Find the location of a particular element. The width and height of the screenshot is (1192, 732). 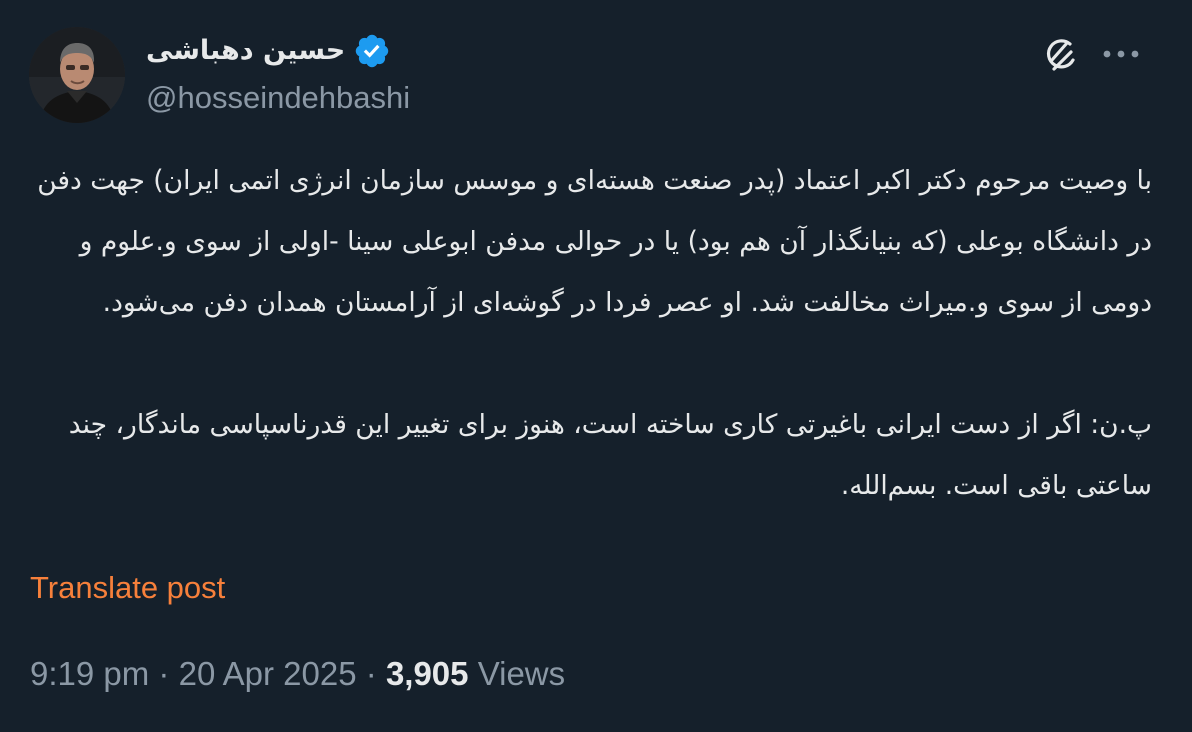

handle: @hosseindehbashi is located at coordinates (278, 98).